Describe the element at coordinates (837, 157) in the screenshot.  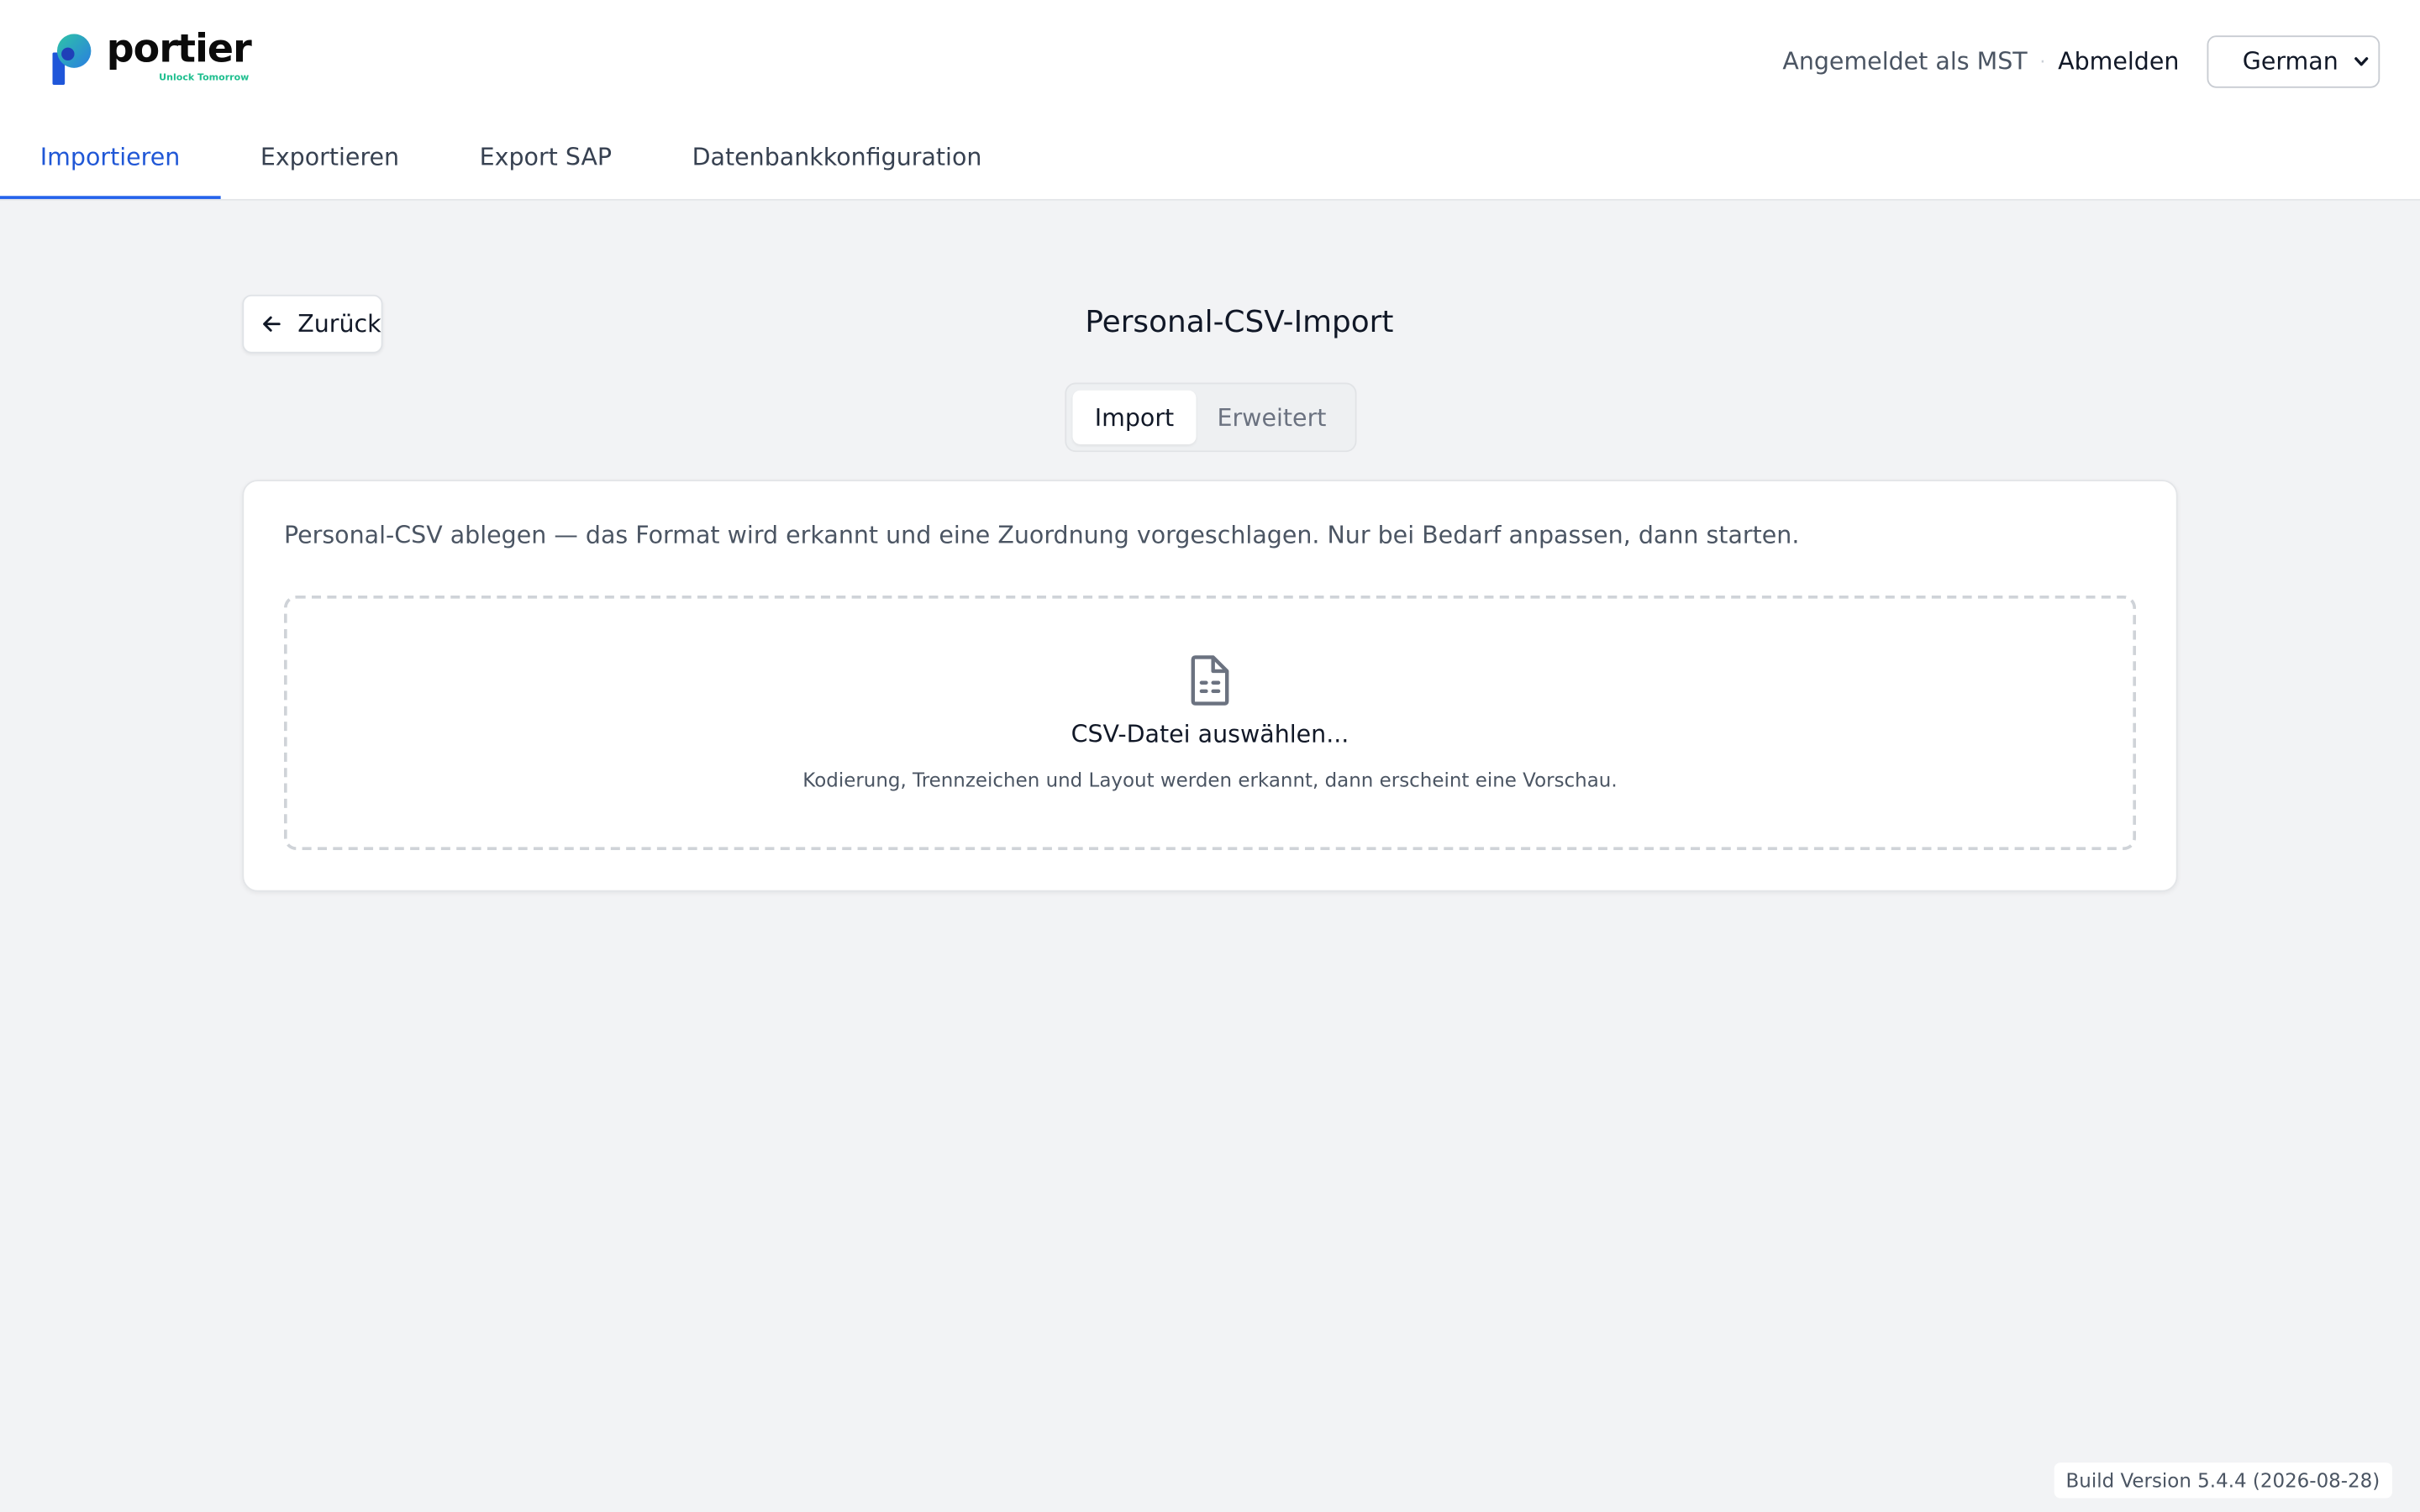
I see `tab-label: Datenbankkonfiguration` at that location.